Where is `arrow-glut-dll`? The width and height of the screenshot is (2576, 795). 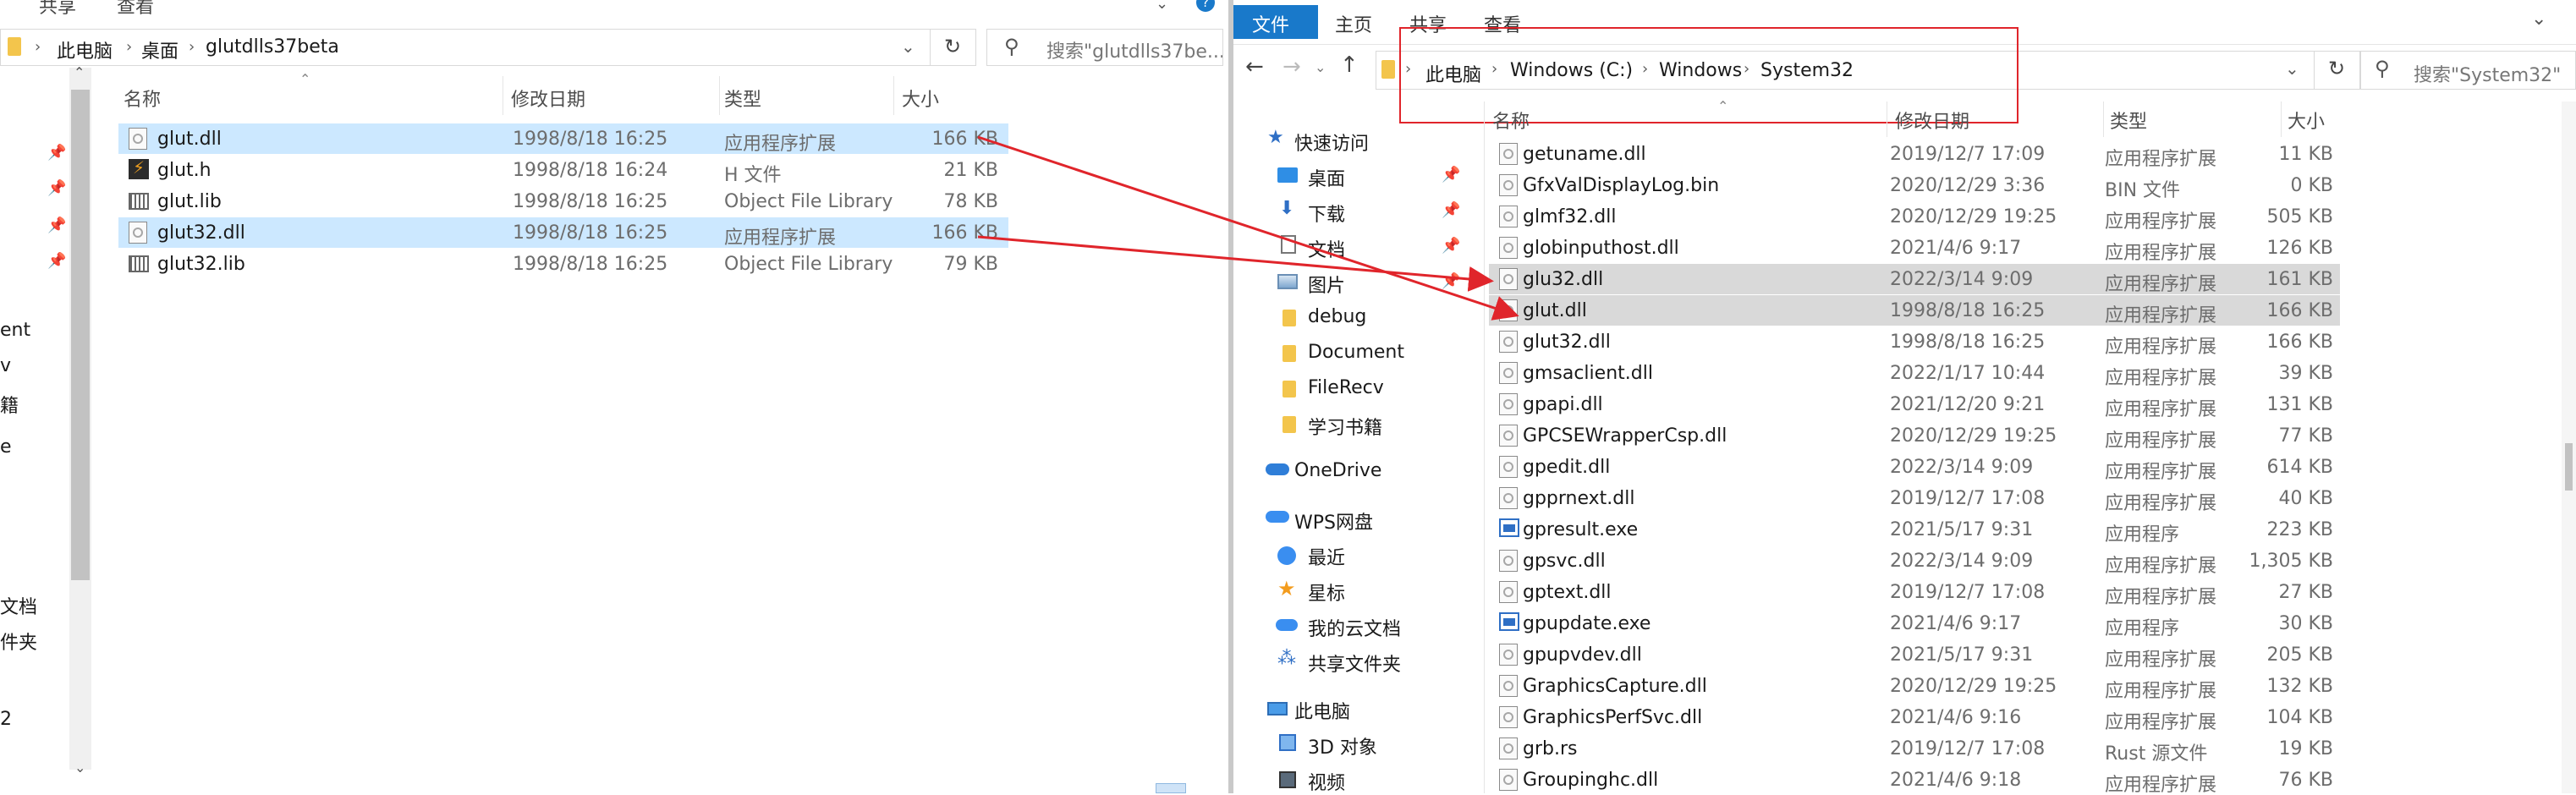 arrow-glut-dll is located at coordinates (1248, 228).